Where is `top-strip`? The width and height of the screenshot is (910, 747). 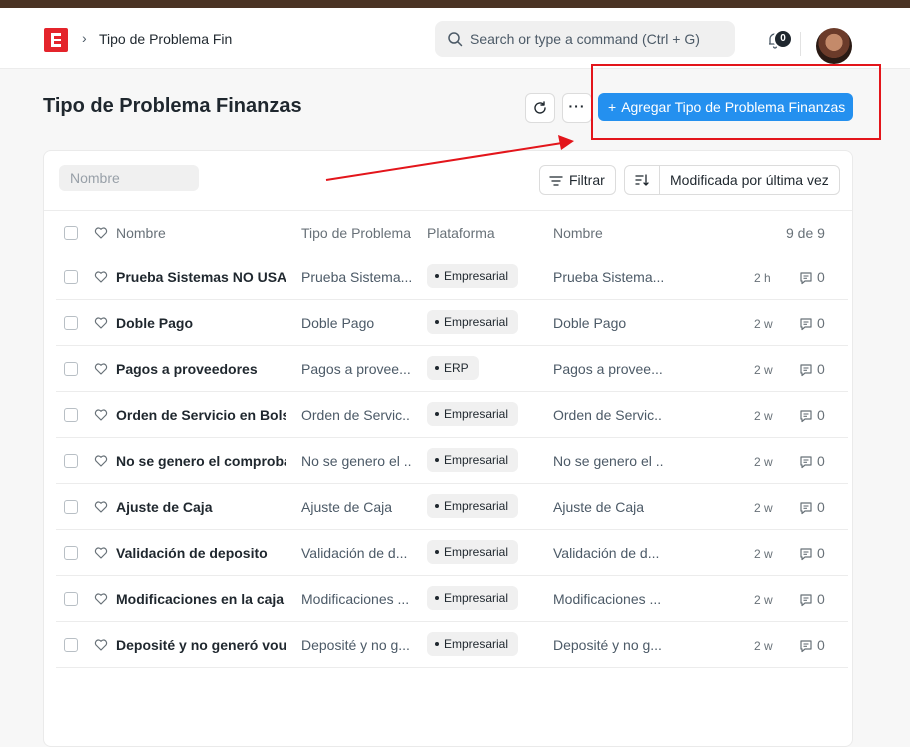 top-strip is located at coordinates (455, 4).